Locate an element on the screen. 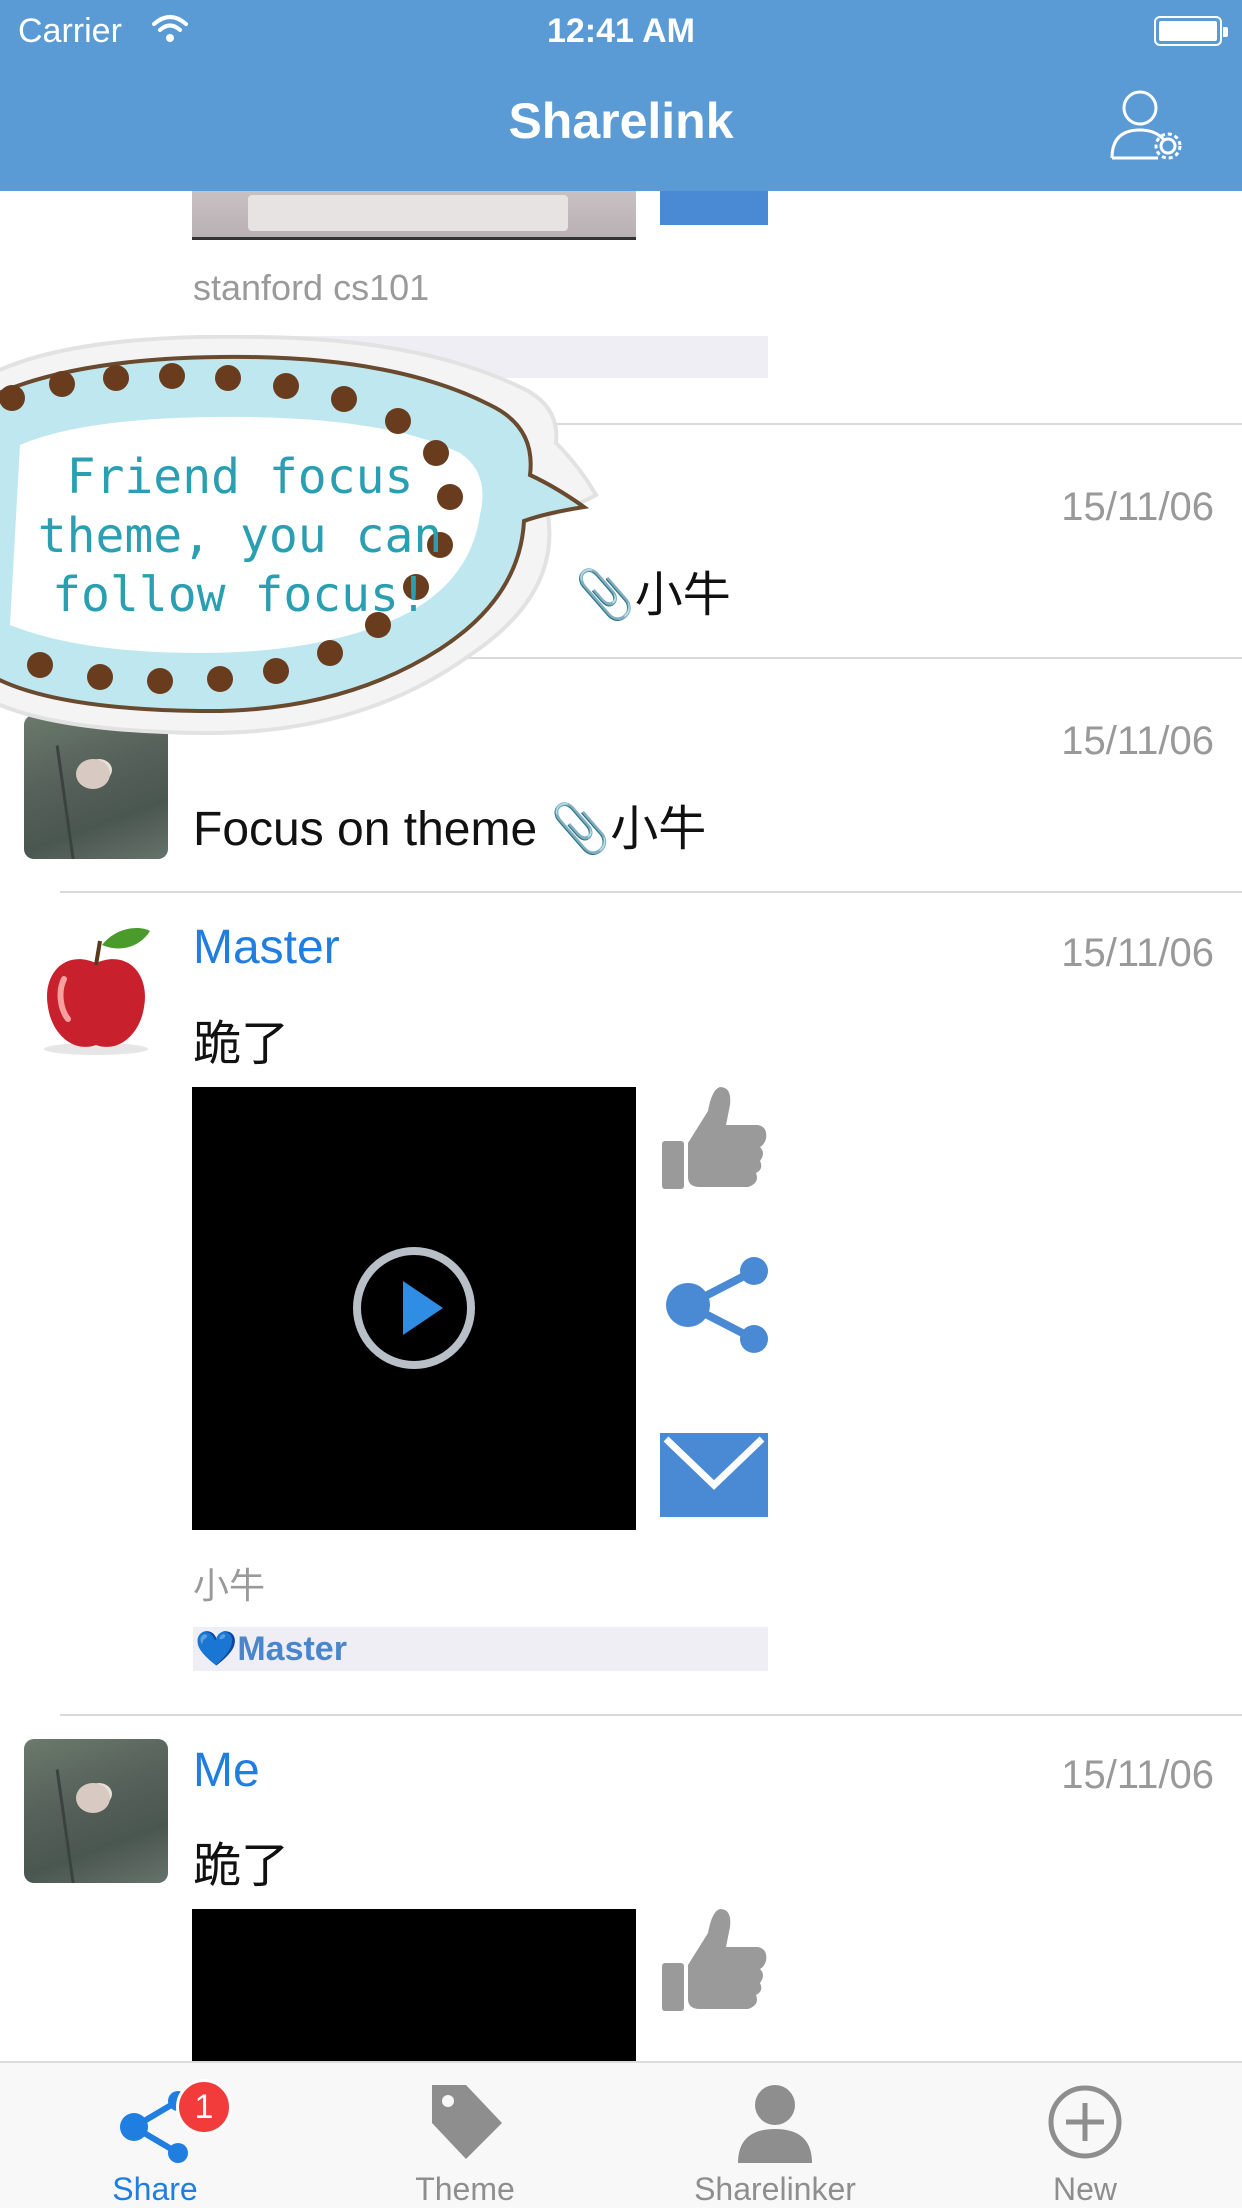 The image size is (1242, 2208). post-caption: stanford cs101 is located at coordinates (311, 287).